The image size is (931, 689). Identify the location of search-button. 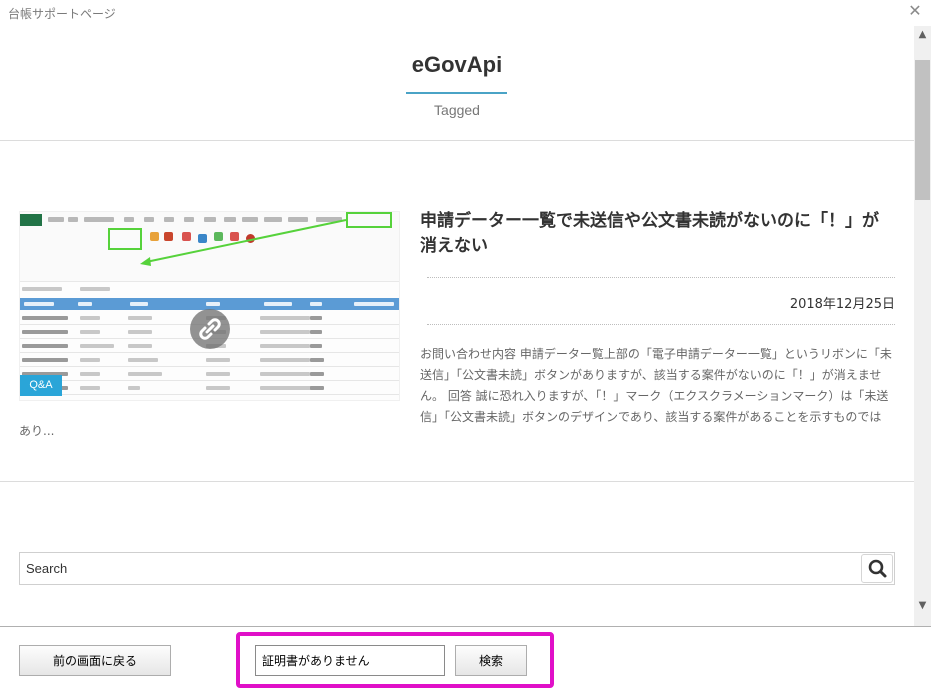
(877, 568).